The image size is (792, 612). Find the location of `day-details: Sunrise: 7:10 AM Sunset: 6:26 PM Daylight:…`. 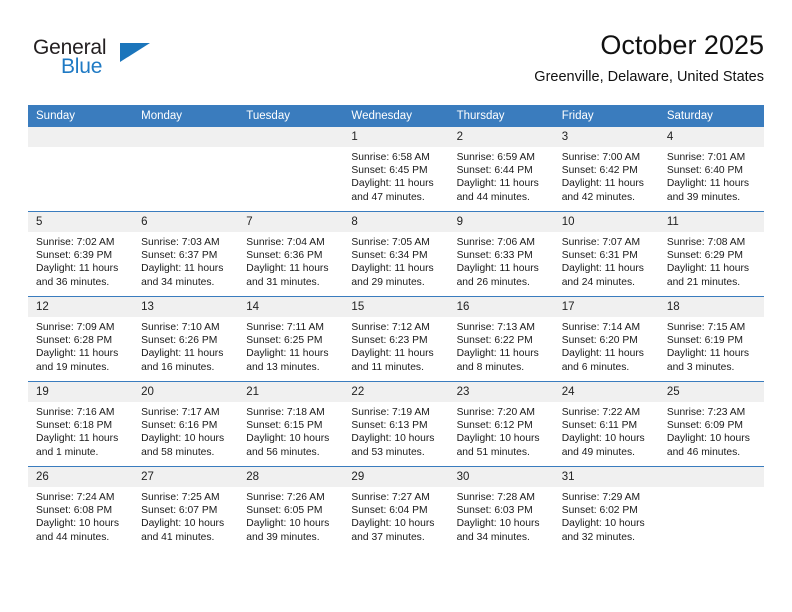

day-details: Sunrise: 7:10 AM Sunset: 6:26 PM Daylight:… is located at coordinates (185, 345).